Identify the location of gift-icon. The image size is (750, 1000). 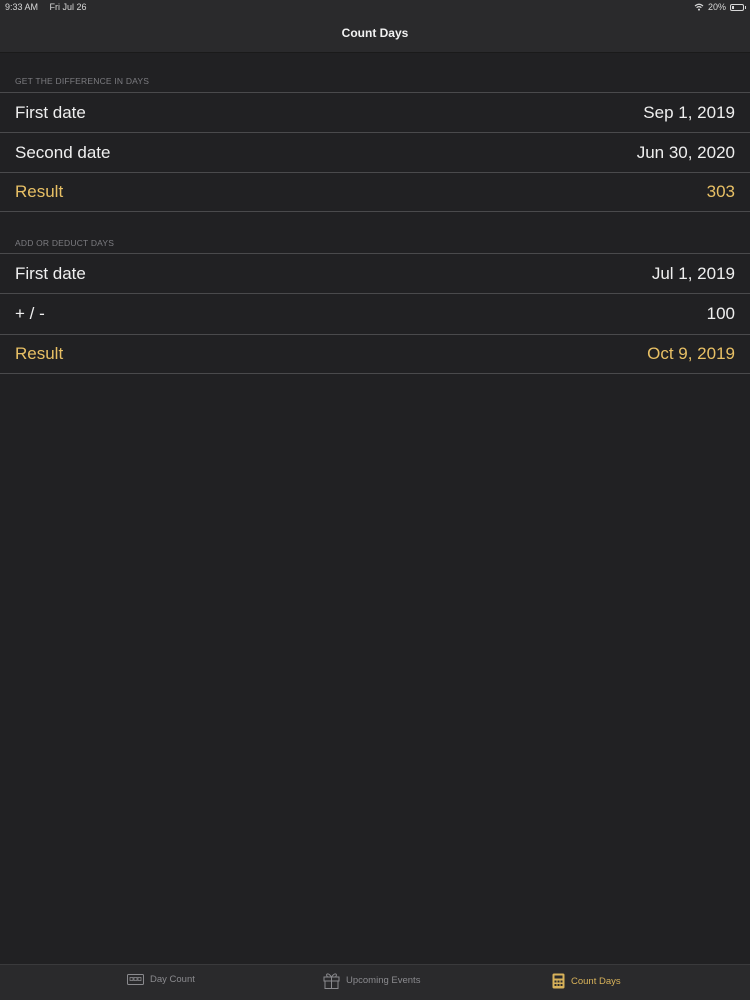
(331, 981).